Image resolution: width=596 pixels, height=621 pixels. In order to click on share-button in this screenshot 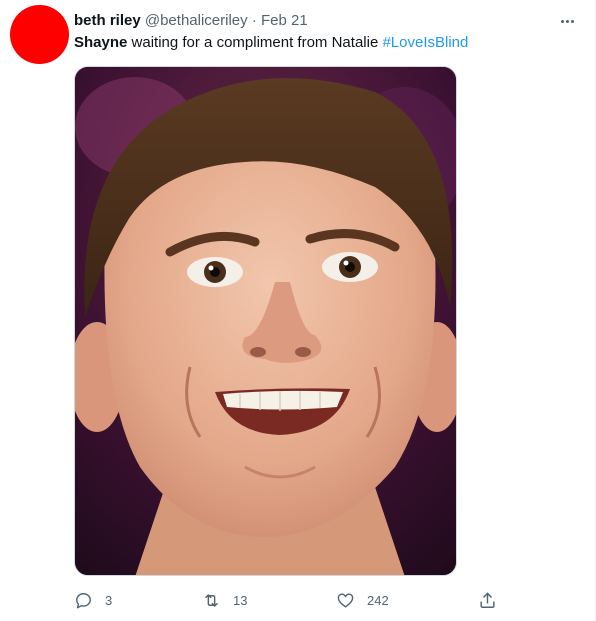, I will do `click(487, 600)`.